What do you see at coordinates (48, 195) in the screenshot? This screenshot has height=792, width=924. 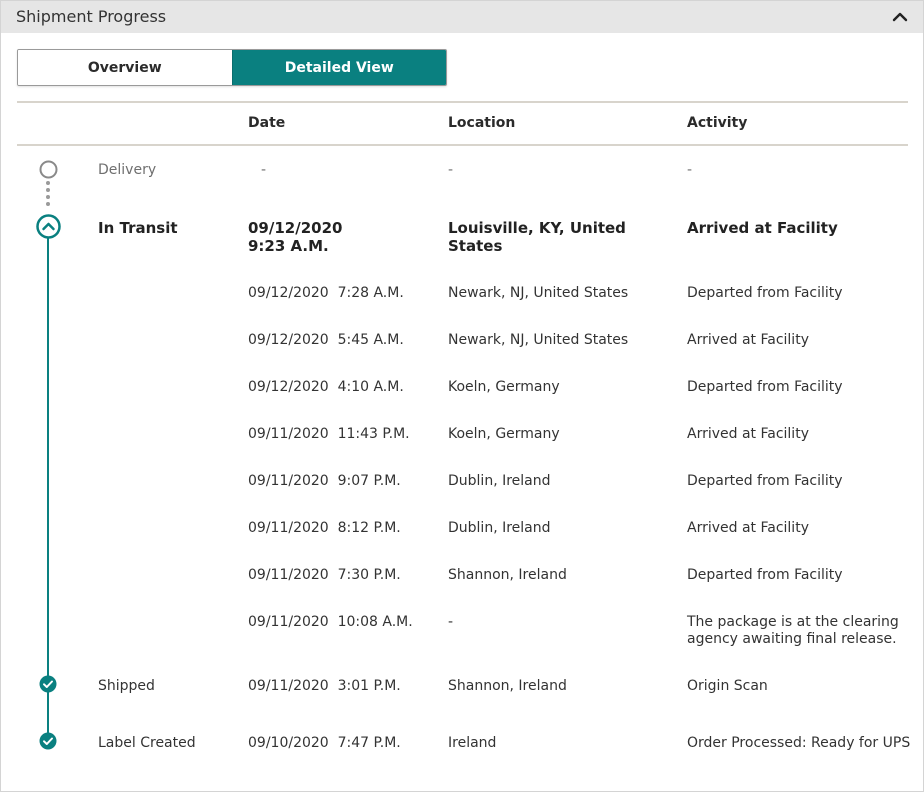 I see `pending-dotted-connector` at bounding box center [48, 195].